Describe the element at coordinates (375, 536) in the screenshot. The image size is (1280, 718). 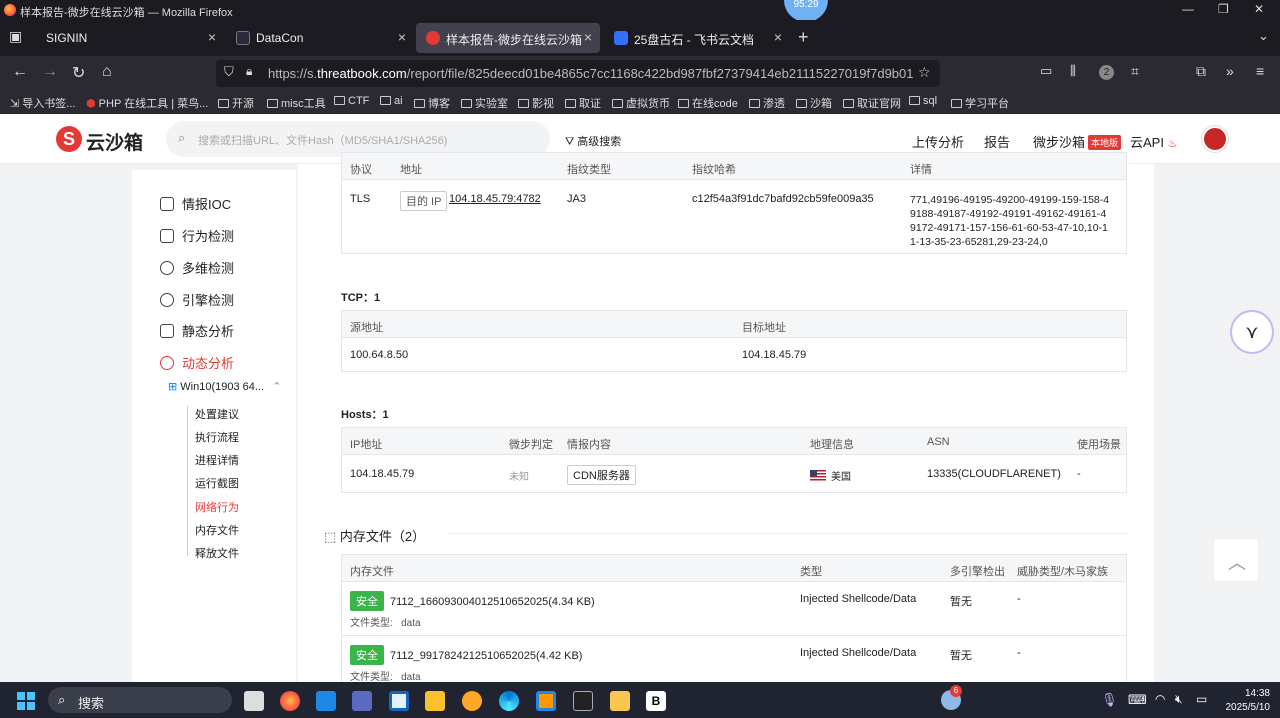
I see `memfiles-section-title: ⬚ 内存文件（2）` at that location.